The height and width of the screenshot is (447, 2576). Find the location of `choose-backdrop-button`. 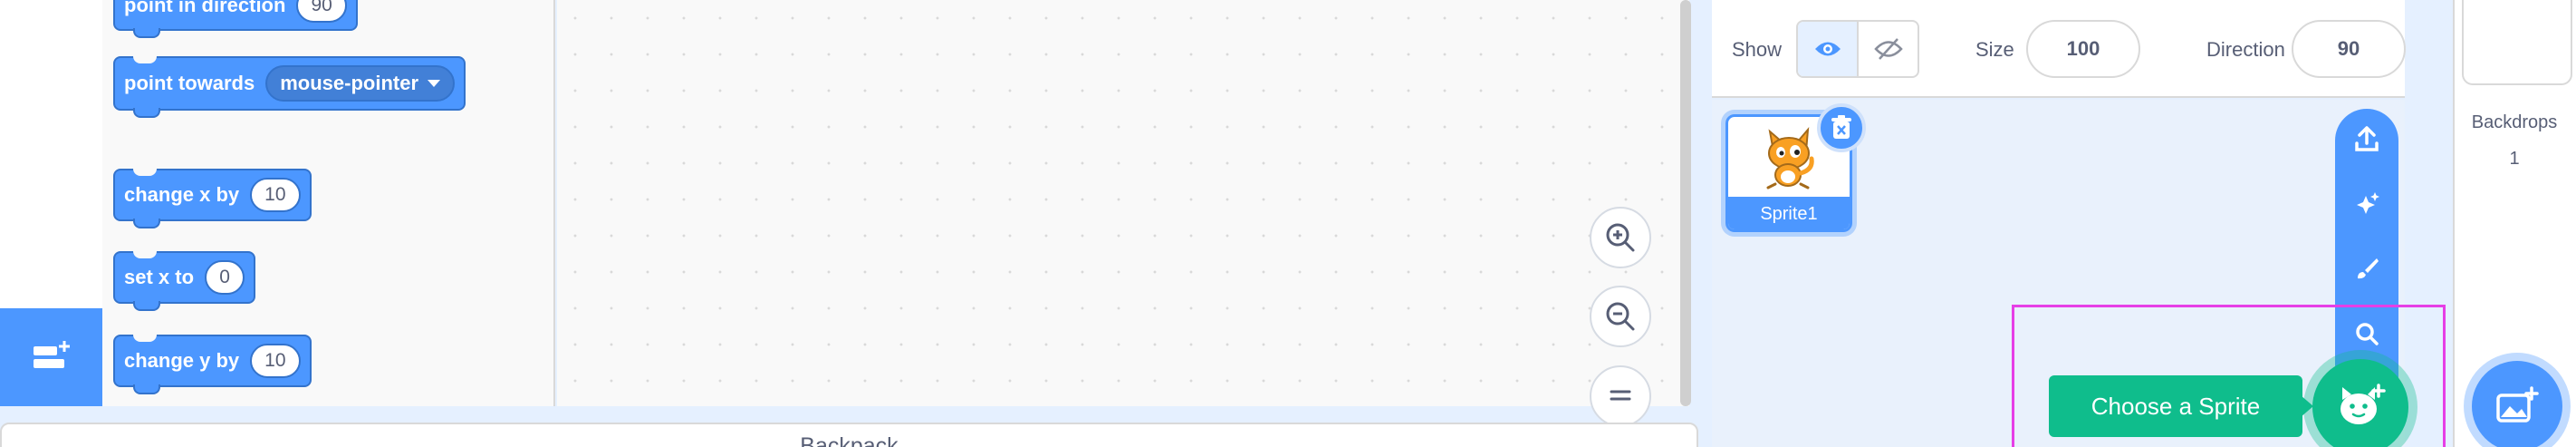

choose-backdrop-button is located at coordinates (2517, 404).